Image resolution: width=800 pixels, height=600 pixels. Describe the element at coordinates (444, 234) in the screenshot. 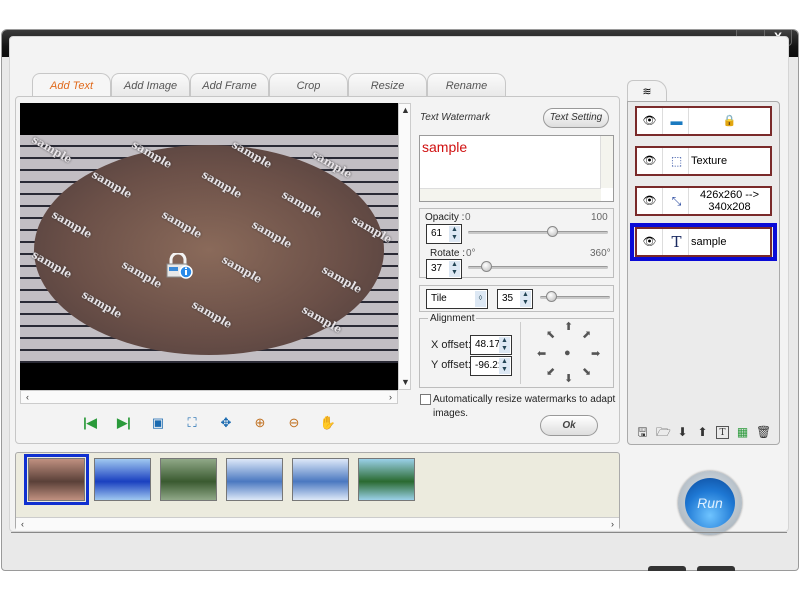

I see `opacity-spinner: 61 ▲ ▼` at that location.